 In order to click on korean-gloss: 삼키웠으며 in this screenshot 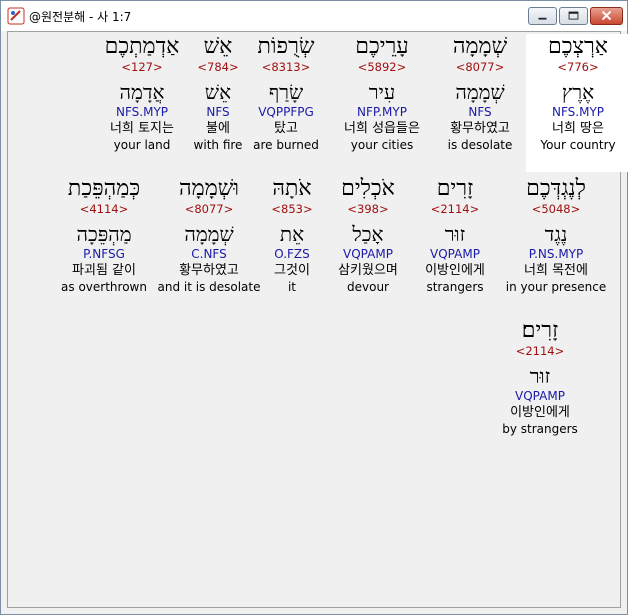, I will do `click(368, 270)`.